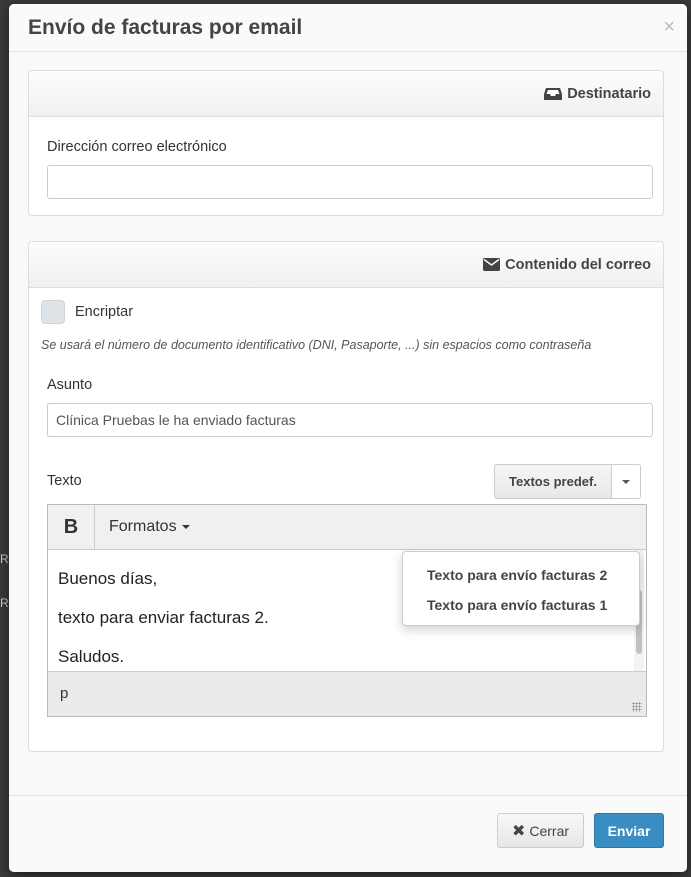 The image size is (691, 877). What do you see at coordinates (637, 707) in the screenshot?
I see `resize-handle-icon` at bounding box center [637, 707].